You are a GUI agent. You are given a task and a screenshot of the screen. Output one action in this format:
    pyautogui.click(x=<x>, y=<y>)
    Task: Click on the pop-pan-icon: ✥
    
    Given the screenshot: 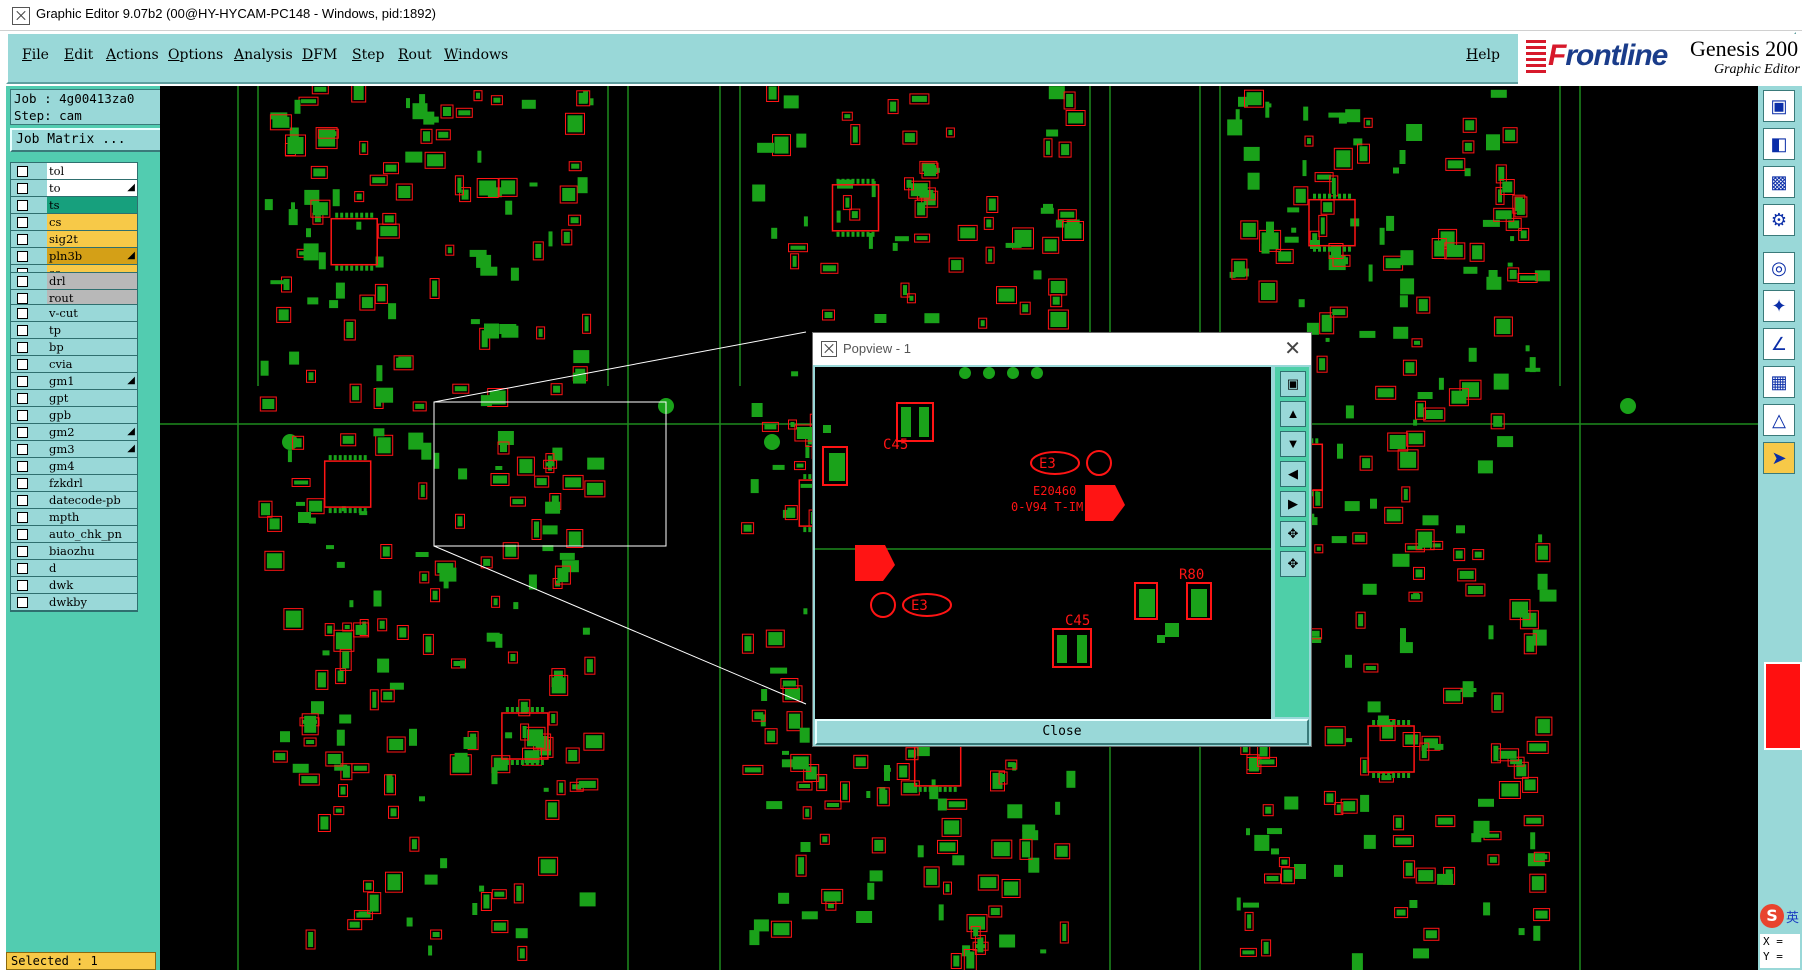 What is the action you would take?
    pyautogui.click(x=1293, y=564)
    